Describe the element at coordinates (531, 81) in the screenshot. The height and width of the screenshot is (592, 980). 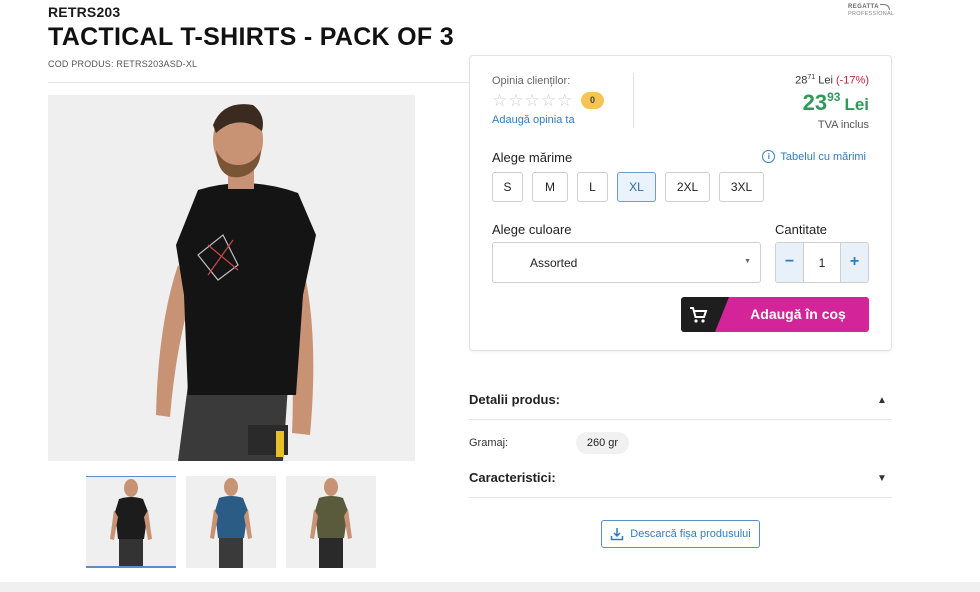
I see `reviews-label: Opinia clienților:` at that location.